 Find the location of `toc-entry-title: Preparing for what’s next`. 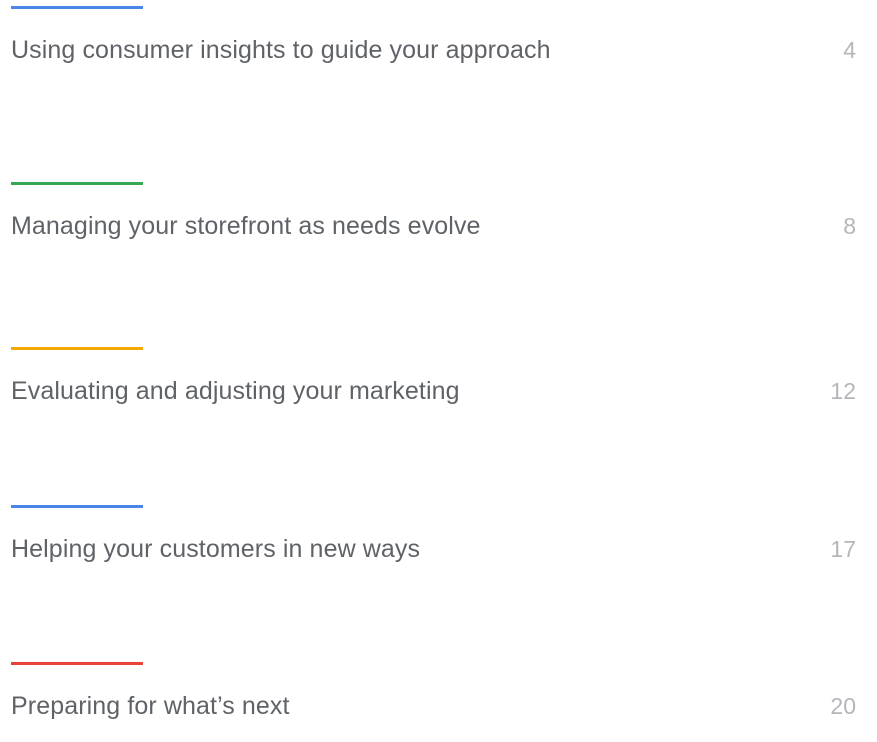

toc-entry-title: Preparing for what’s next is located at coordinates (150, 706).